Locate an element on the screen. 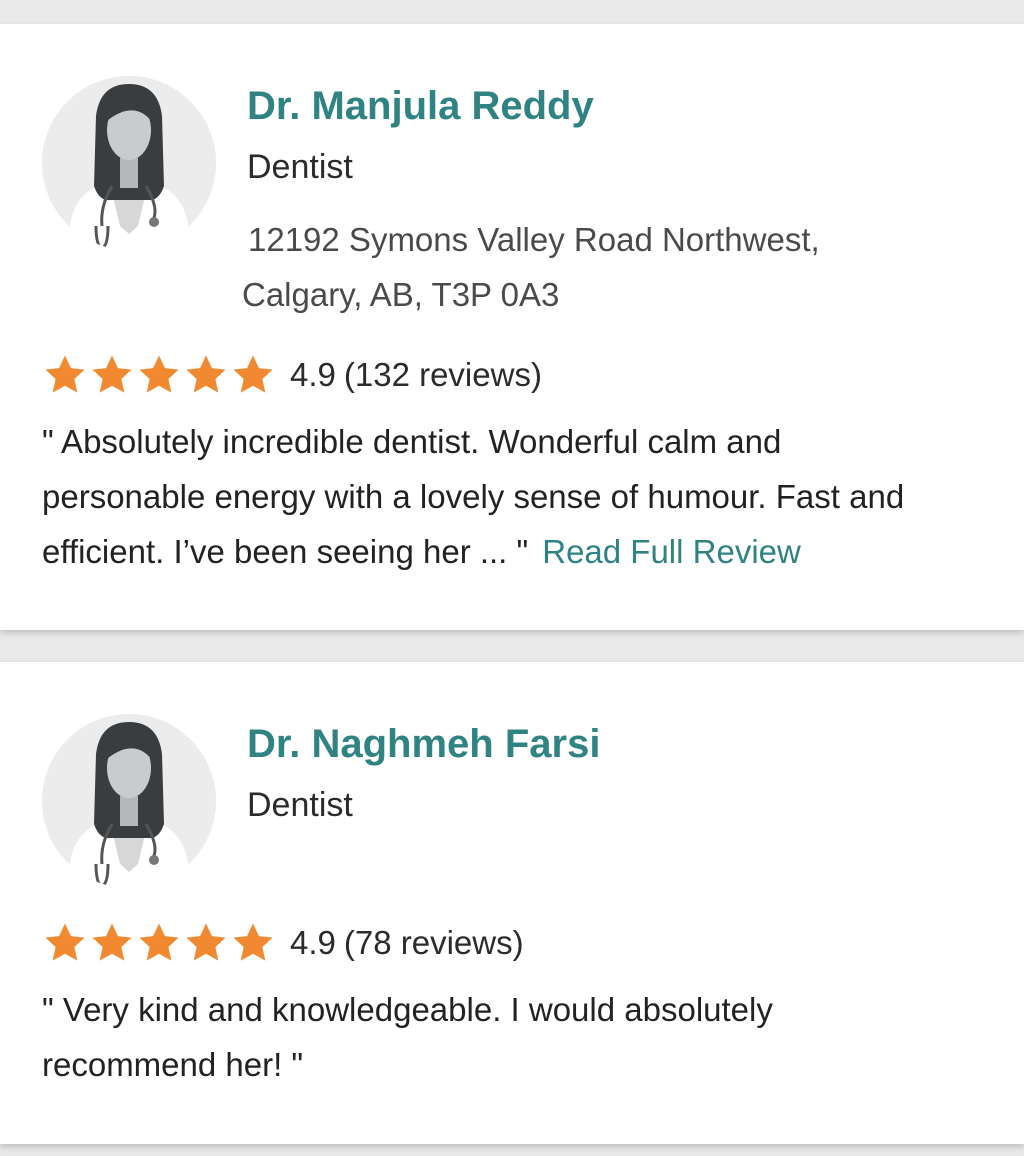 The width and height of the screenshot is (1024, 1156). rating-summary: 4.9 (132 reviews) is located at coordinates (416, 375).